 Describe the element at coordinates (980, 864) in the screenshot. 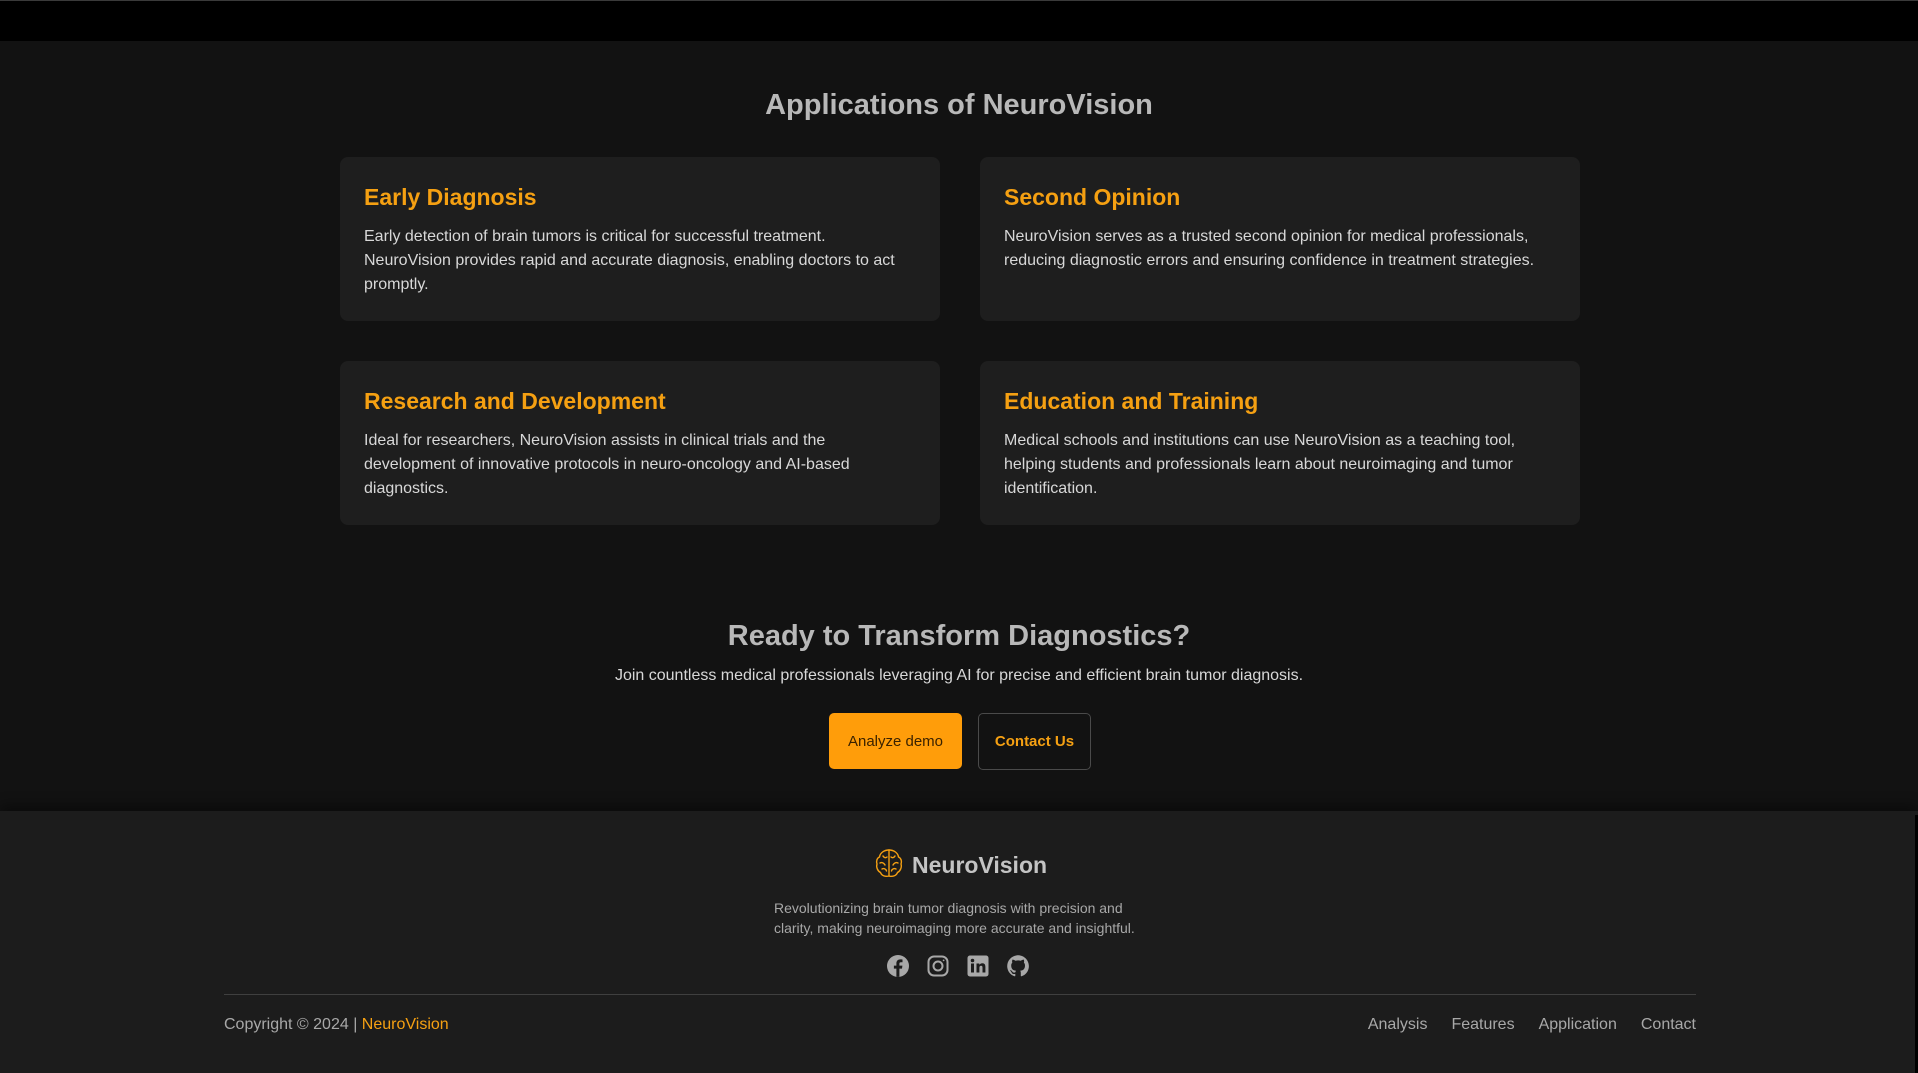

I see `footer-brand-name: NeuroVision` at that location.